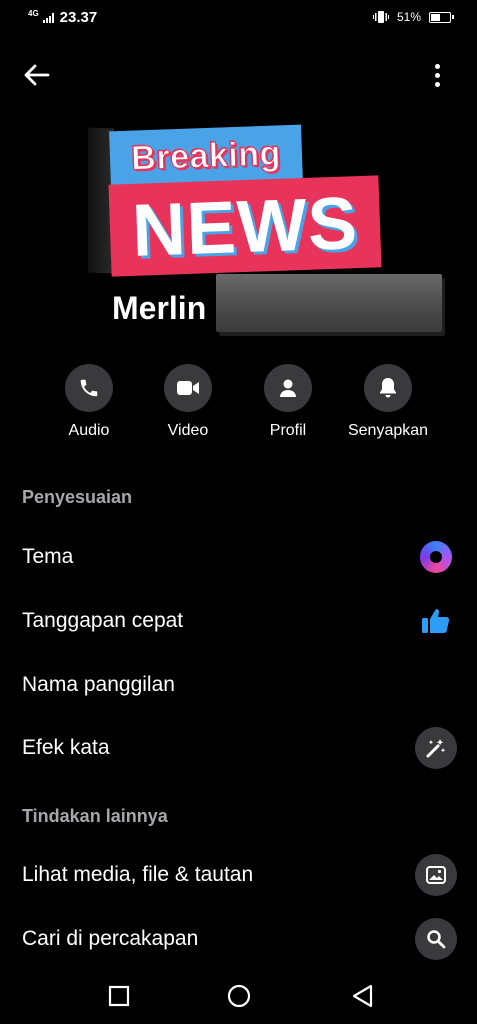 The width and height of the screenshot is (477, 1024). Describe the element at coordinates (329, 303) in the screenshot. I see `redacted-surname` at that location.